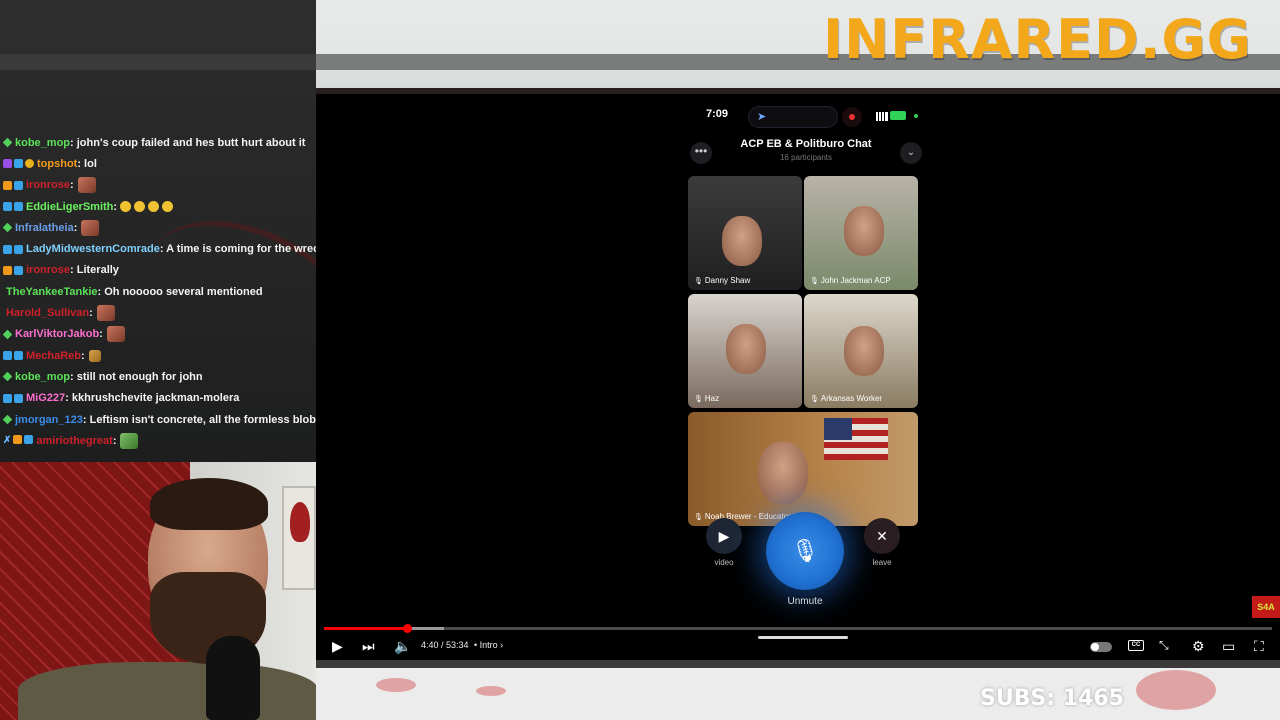  Describe the element at coordinates (762, 117) in the screenshot. I see `navigation-arrow-icon: ➤` at that location.